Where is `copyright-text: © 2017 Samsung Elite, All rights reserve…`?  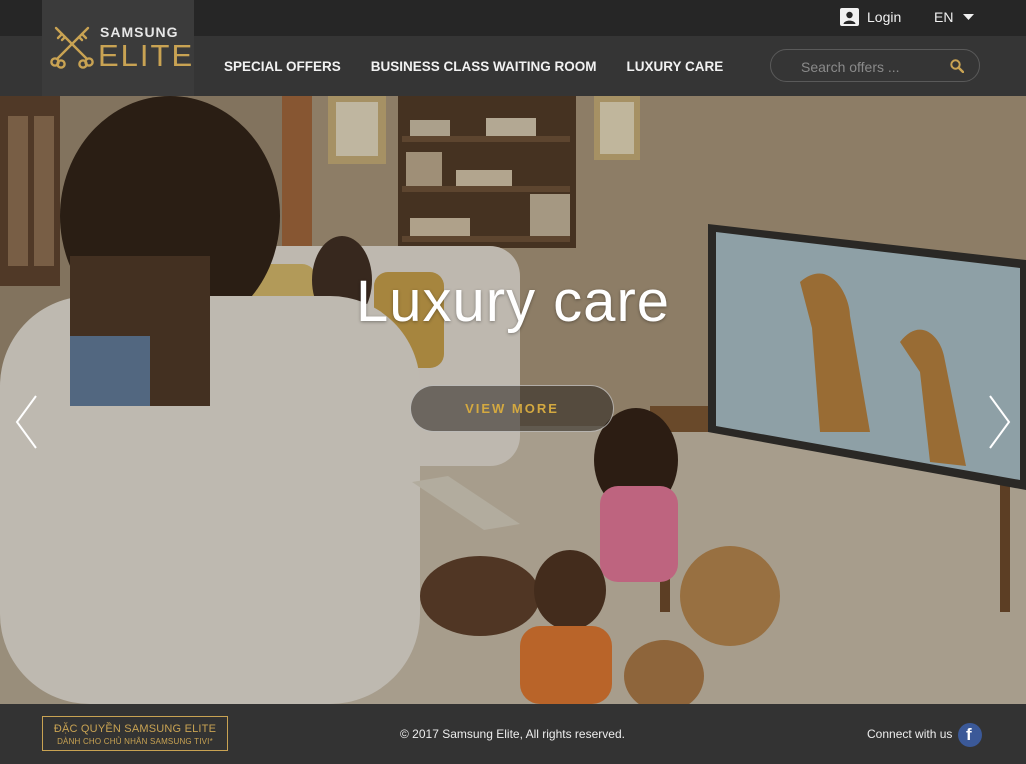
copyright-text: © 2017 Samsung Elite, All rights reserve… is located at coordinates (512, 734).